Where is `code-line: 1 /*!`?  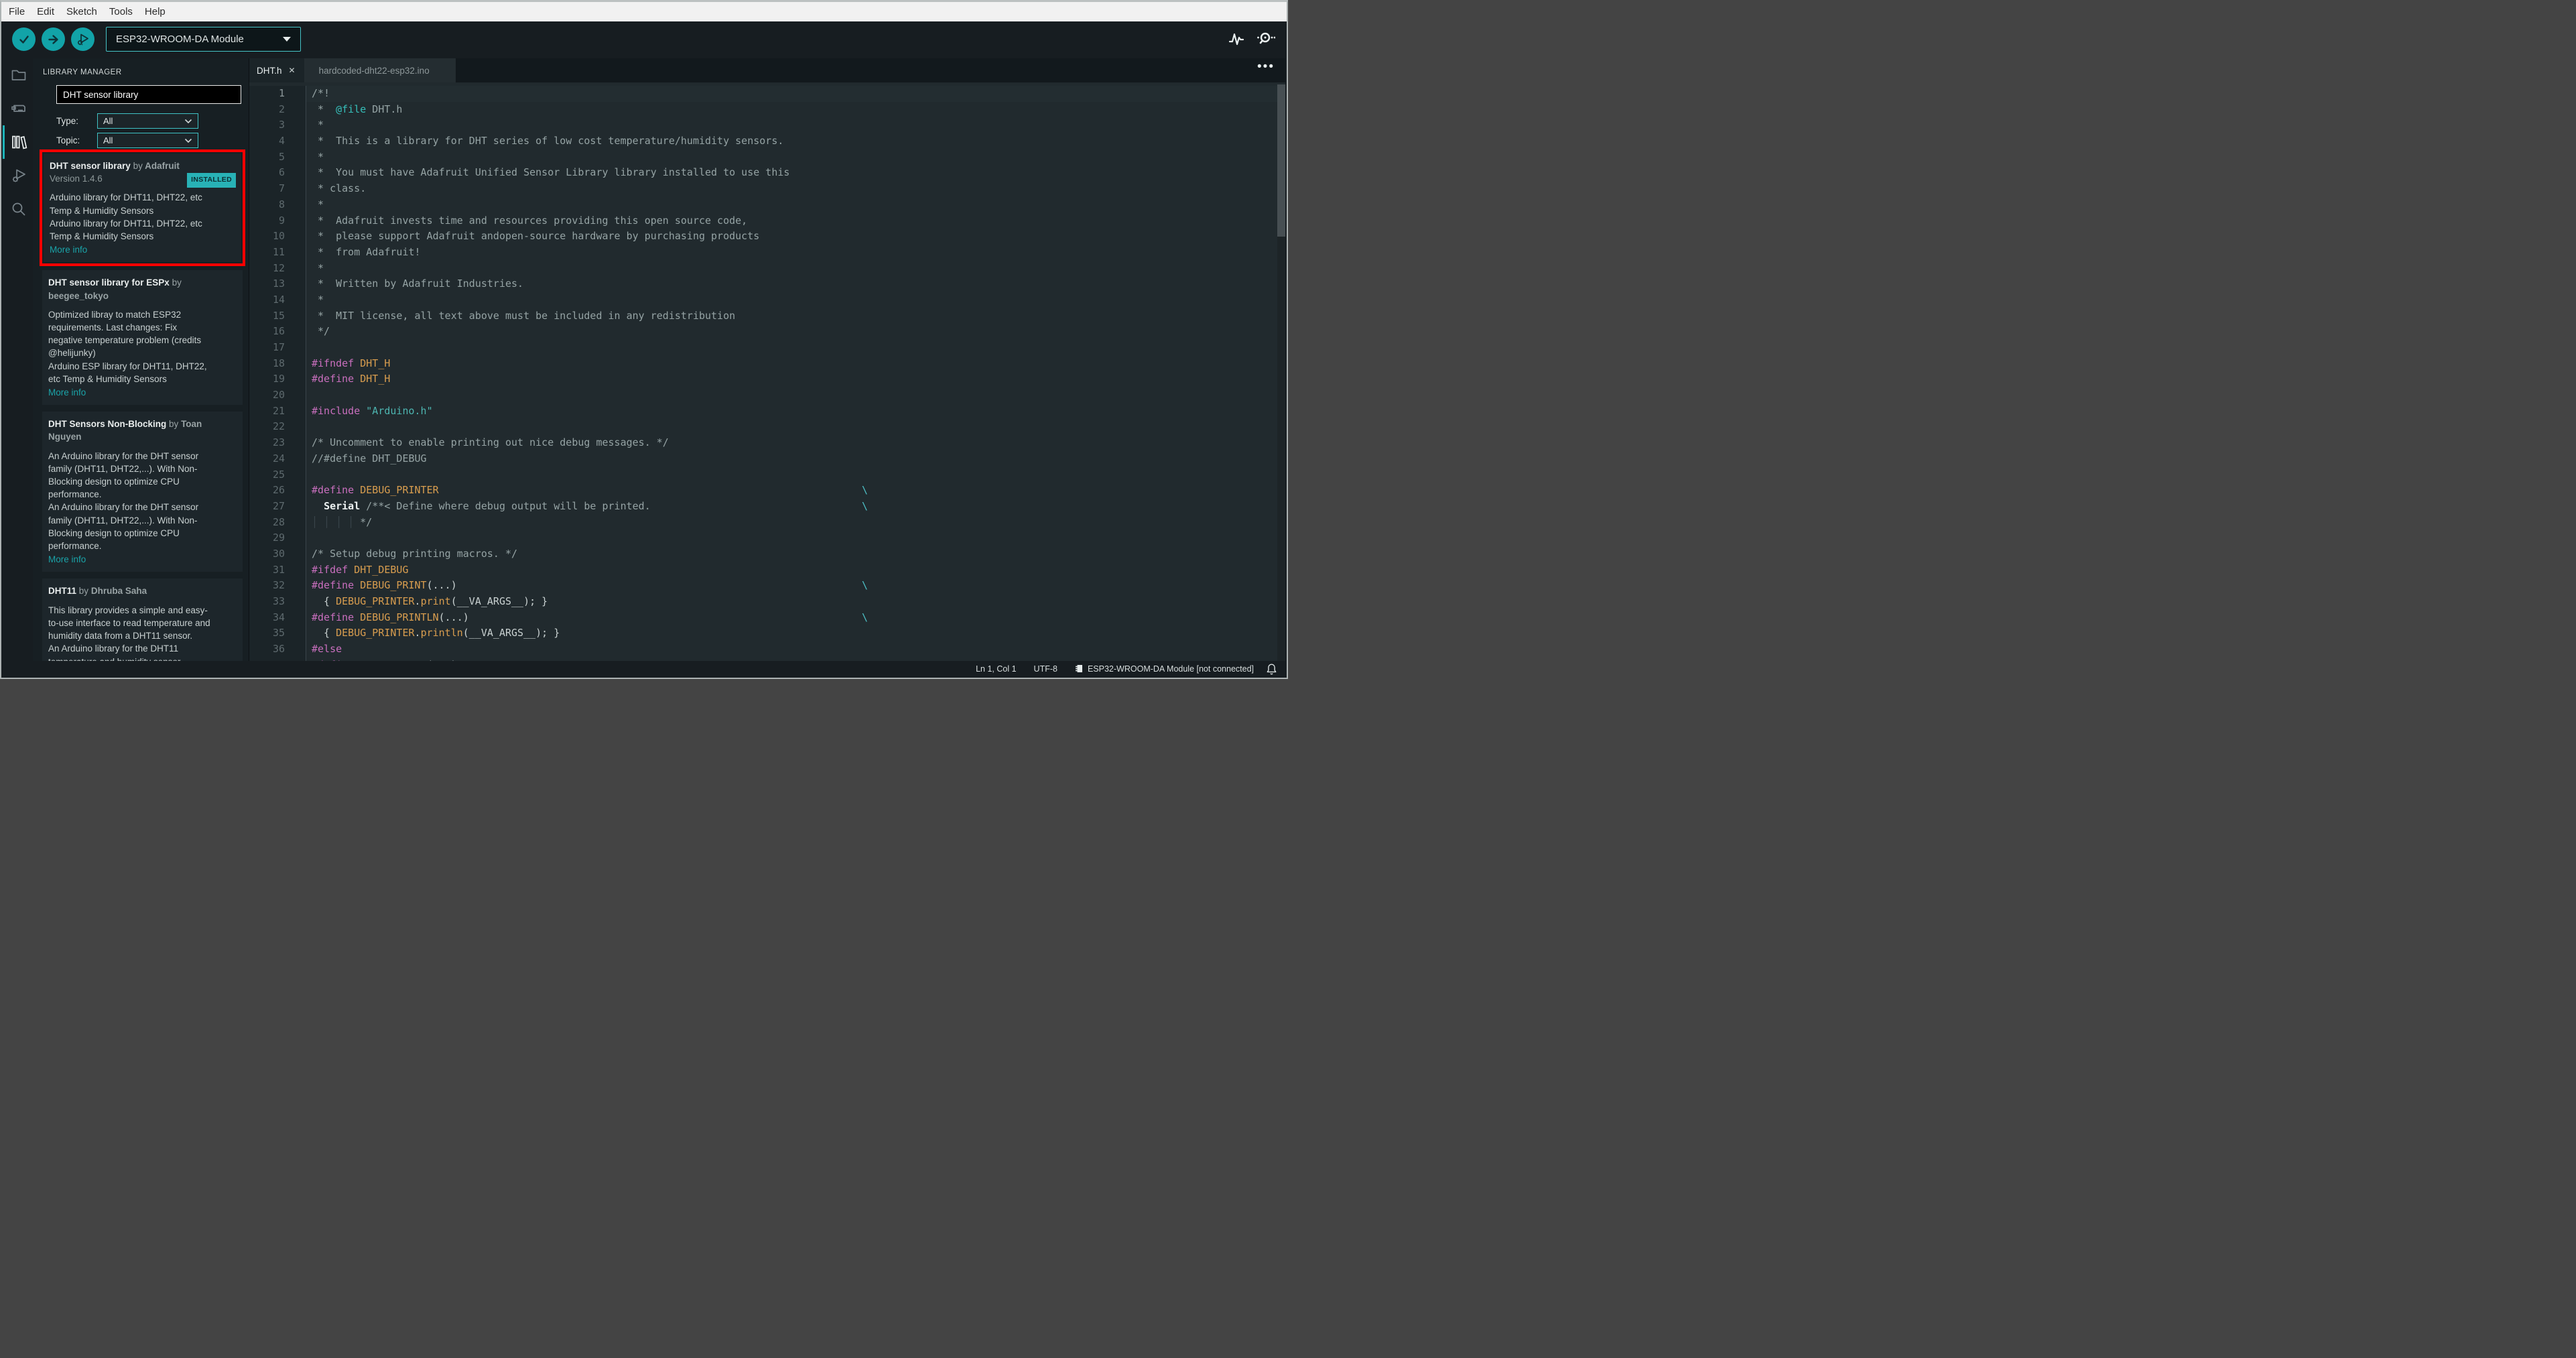
code-line: 1 /*! is located at coordinates (767, 94).